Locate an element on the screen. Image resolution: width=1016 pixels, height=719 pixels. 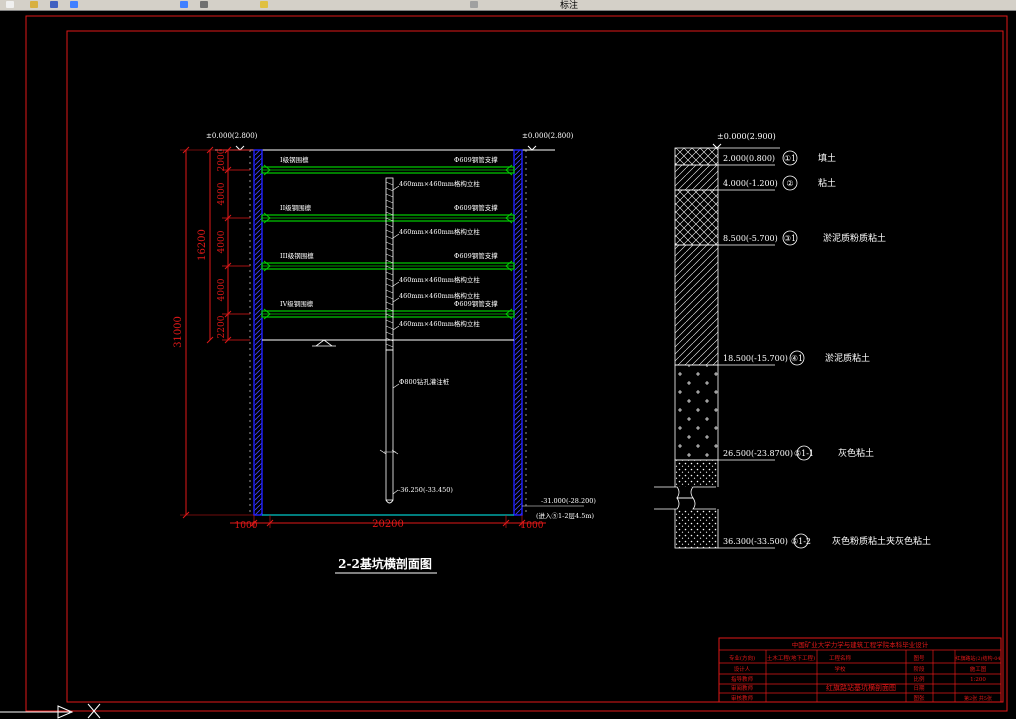
diaphragm-wall-left is located at coordinates (258, 332).